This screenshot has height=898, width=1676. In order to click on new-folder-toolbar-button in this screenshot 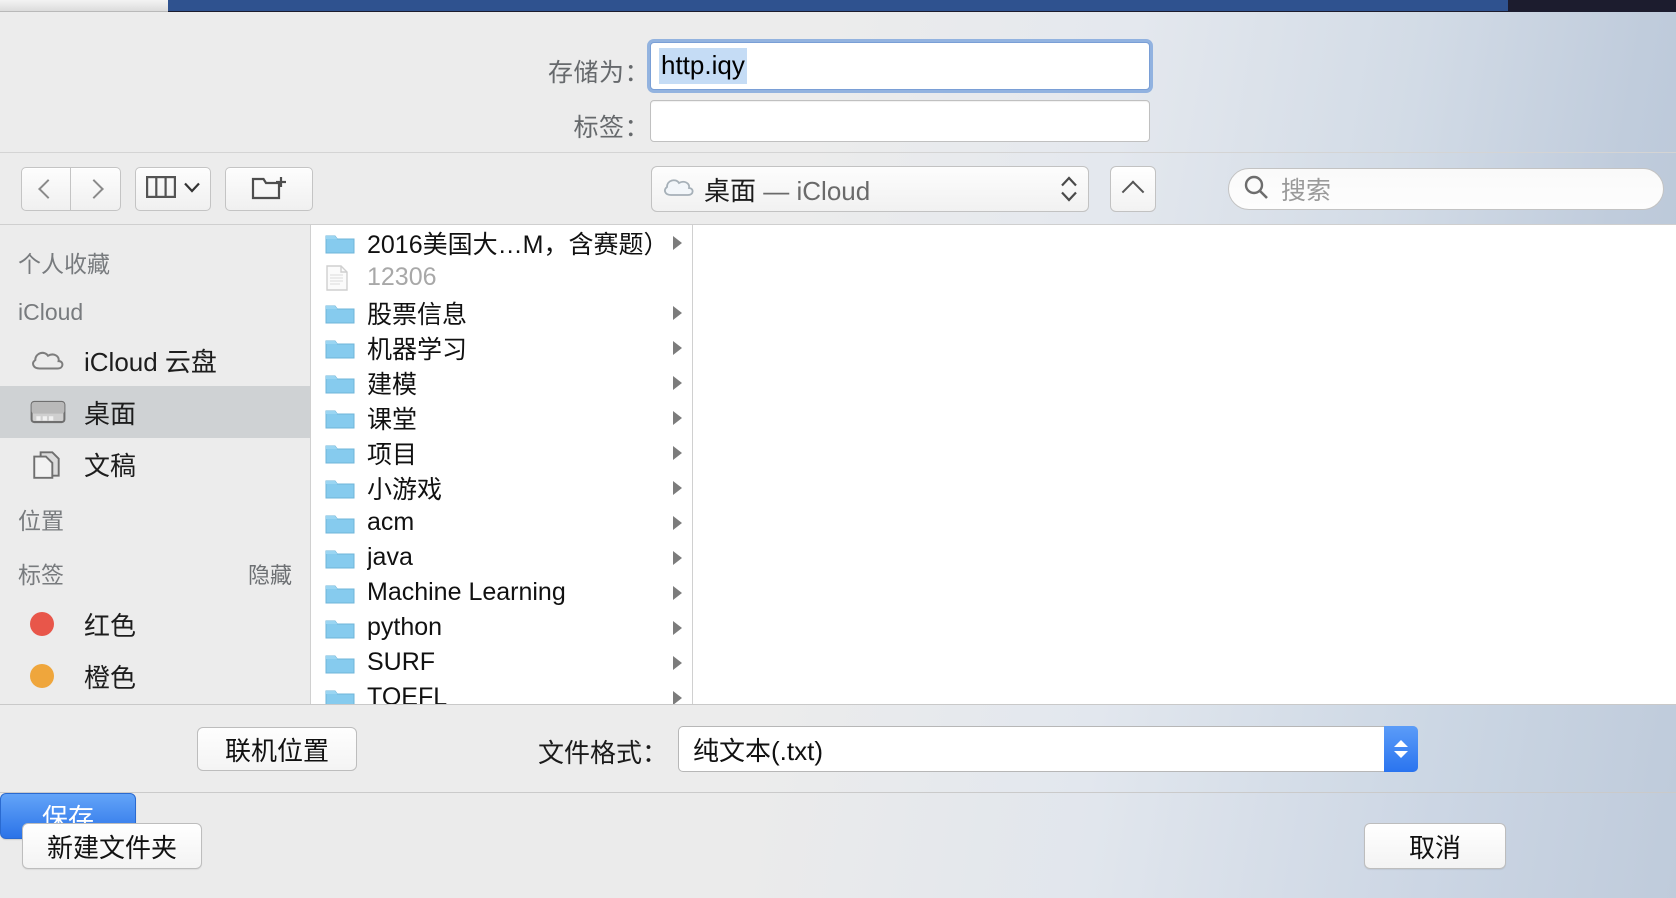, I will do `click(269, 189)`.